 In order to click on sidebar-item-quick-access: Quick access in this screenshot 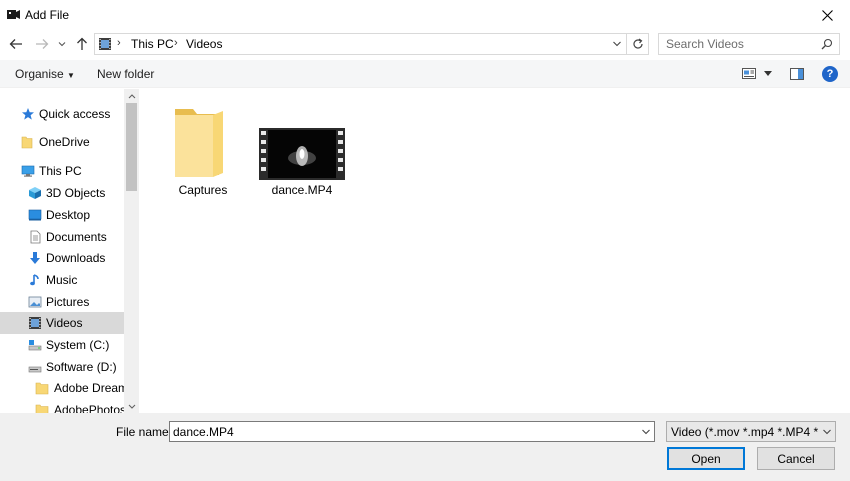, I will do `click(62, 114)`.